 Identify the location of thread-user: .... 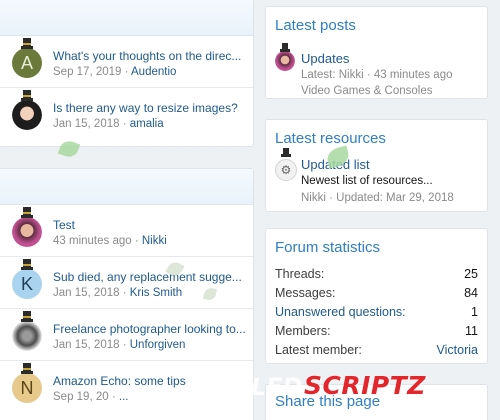
(124, 397).